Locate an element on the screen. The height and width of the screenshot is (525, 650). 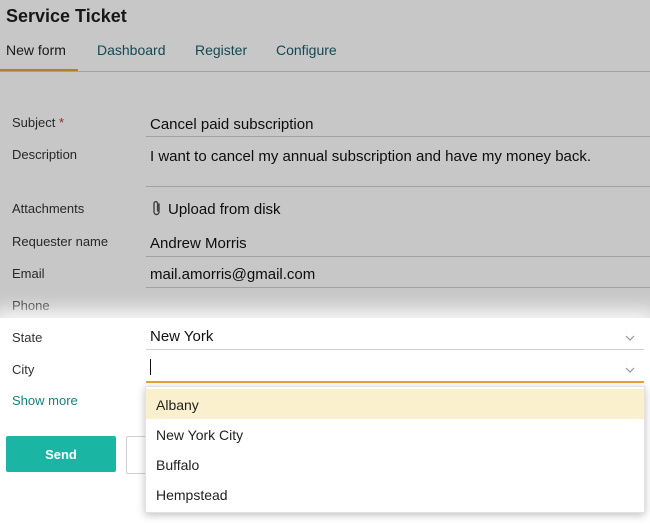
tab-configure: Configure is located at coordinates (306, 50).